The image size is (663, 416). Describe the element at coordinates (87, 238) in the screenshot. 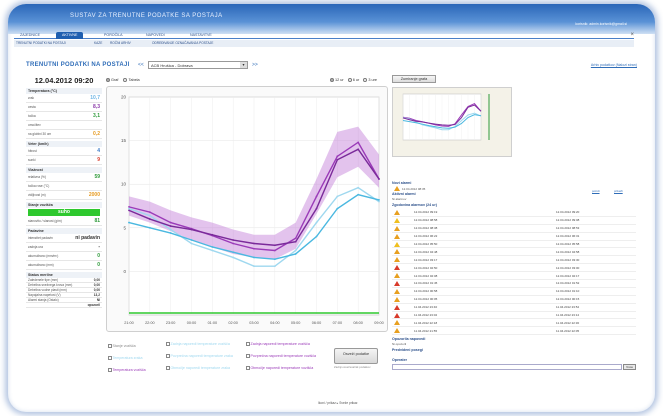

I see `measurement-value: ni padavin` at that location.